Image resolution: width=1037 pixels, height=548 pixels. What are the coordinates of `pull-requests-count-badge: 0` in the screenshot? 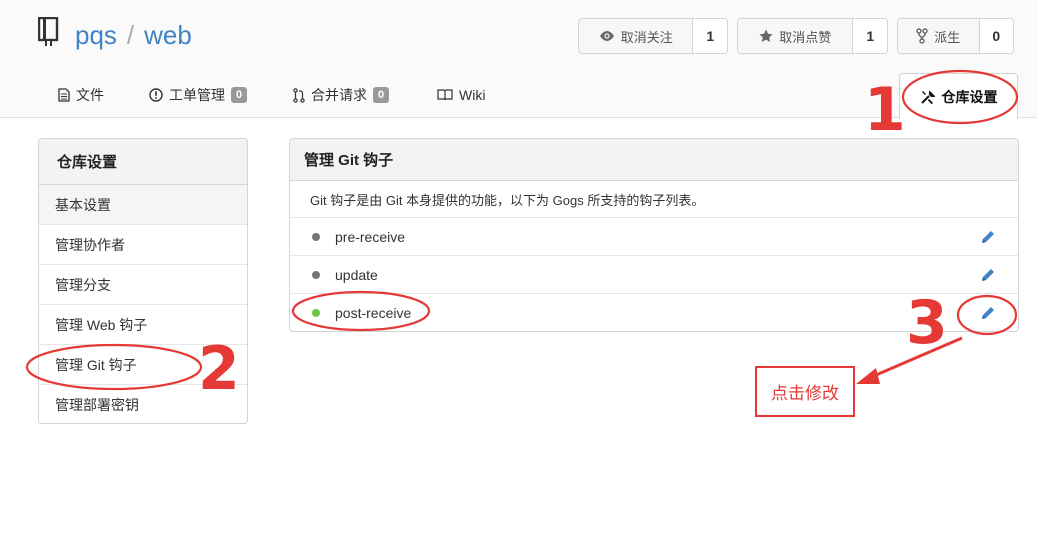 It's located at (381, 95).